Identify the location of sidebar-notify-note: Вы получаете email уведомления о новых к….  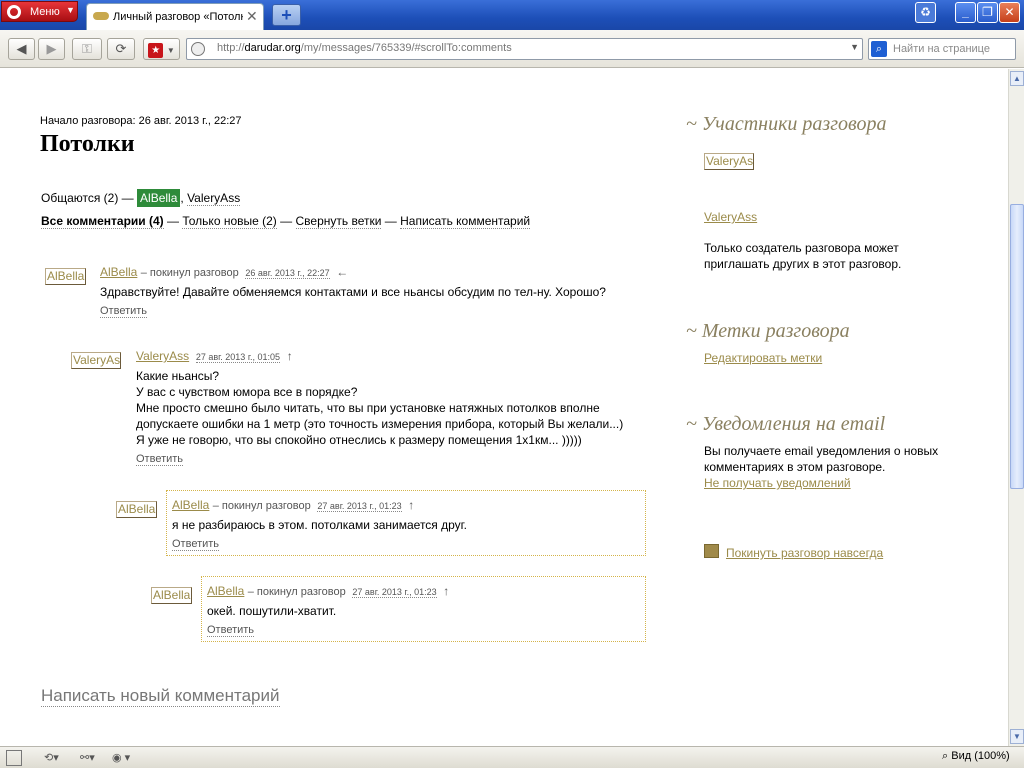
(821, 459).